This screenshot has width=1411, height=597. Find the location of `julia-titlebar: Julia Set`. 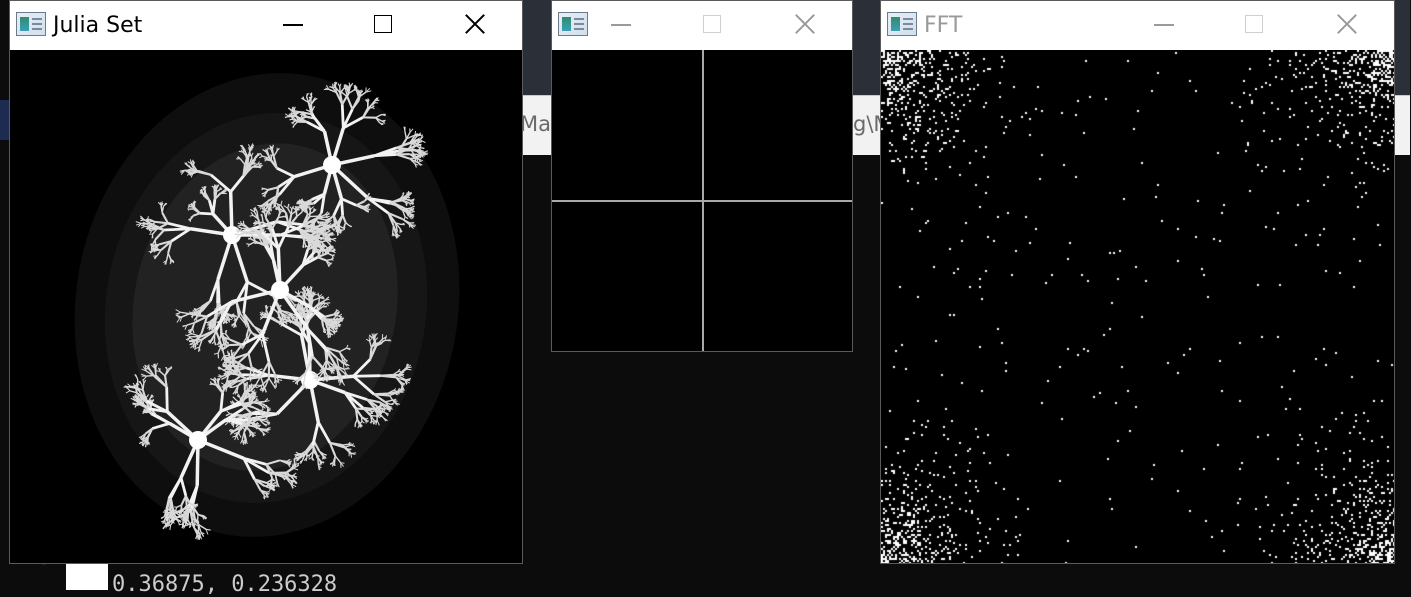

julia-titlebar: Julia Set is located at coordinates (266, 25).